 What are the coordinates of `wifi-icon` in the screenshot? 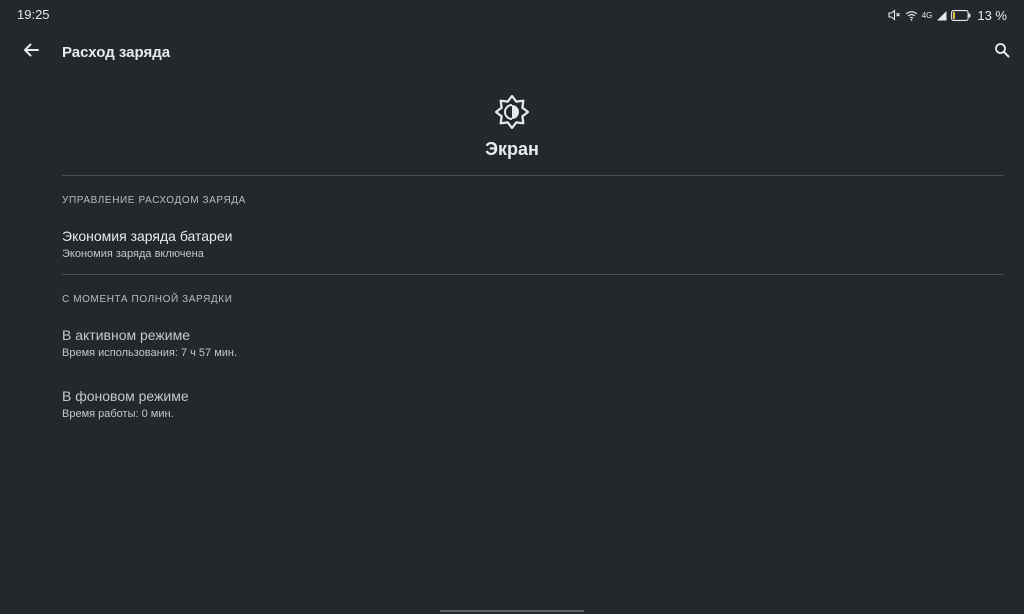 It's located at (911, 15).